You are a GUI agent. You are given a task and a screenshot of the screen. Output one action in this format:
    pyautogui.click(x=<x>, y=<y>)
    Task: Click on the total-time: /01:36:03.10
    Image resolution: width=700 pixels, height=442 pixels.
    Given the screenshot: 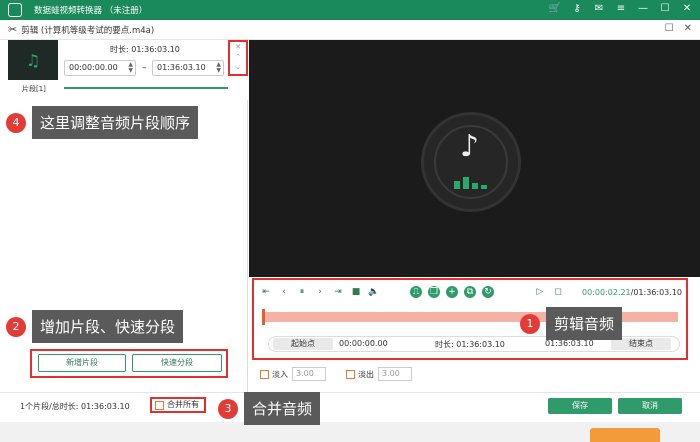 What is the action you would take?
    pyautogui.click(x=656, y=292)
    